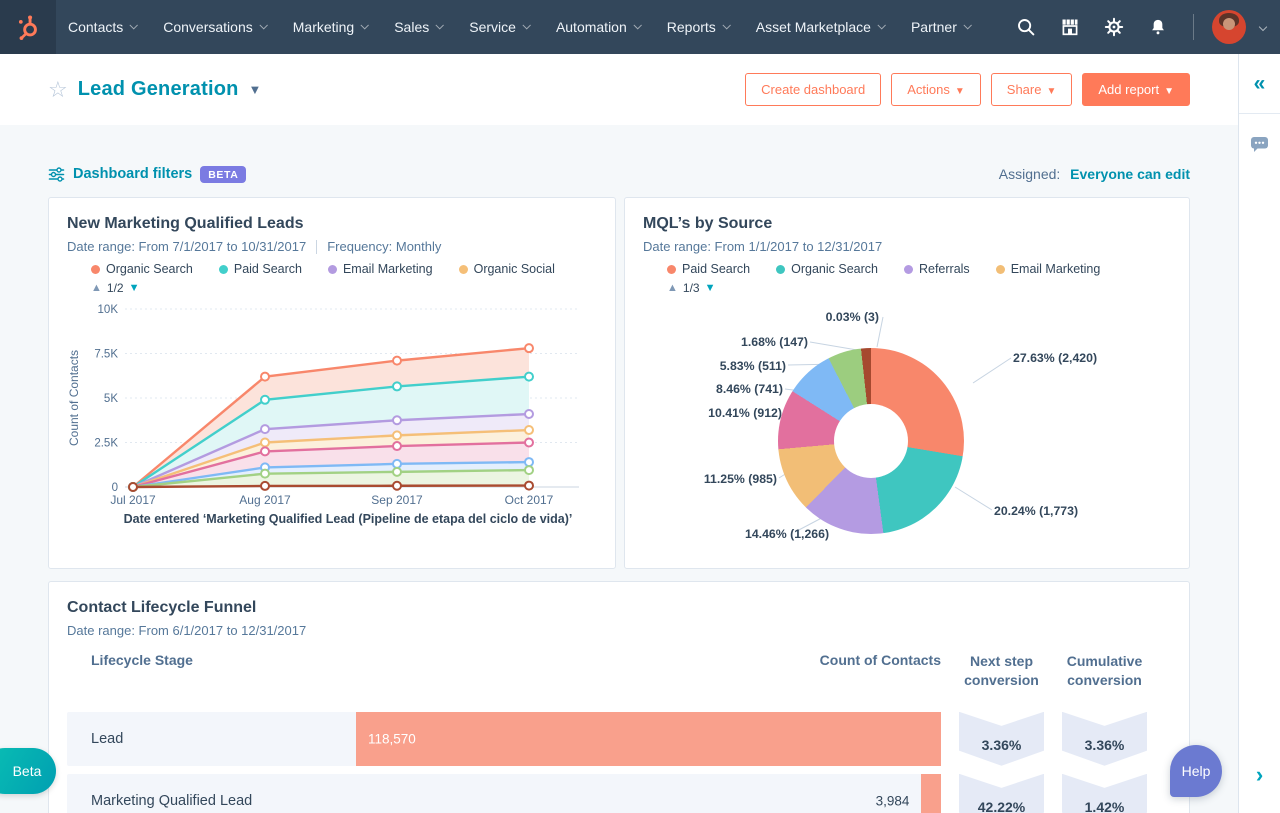 The image size is (1280, 813). Describe the element at coordinates (529, 500) in the screenshot. I see `svg-text: Oct 2017` at that location.